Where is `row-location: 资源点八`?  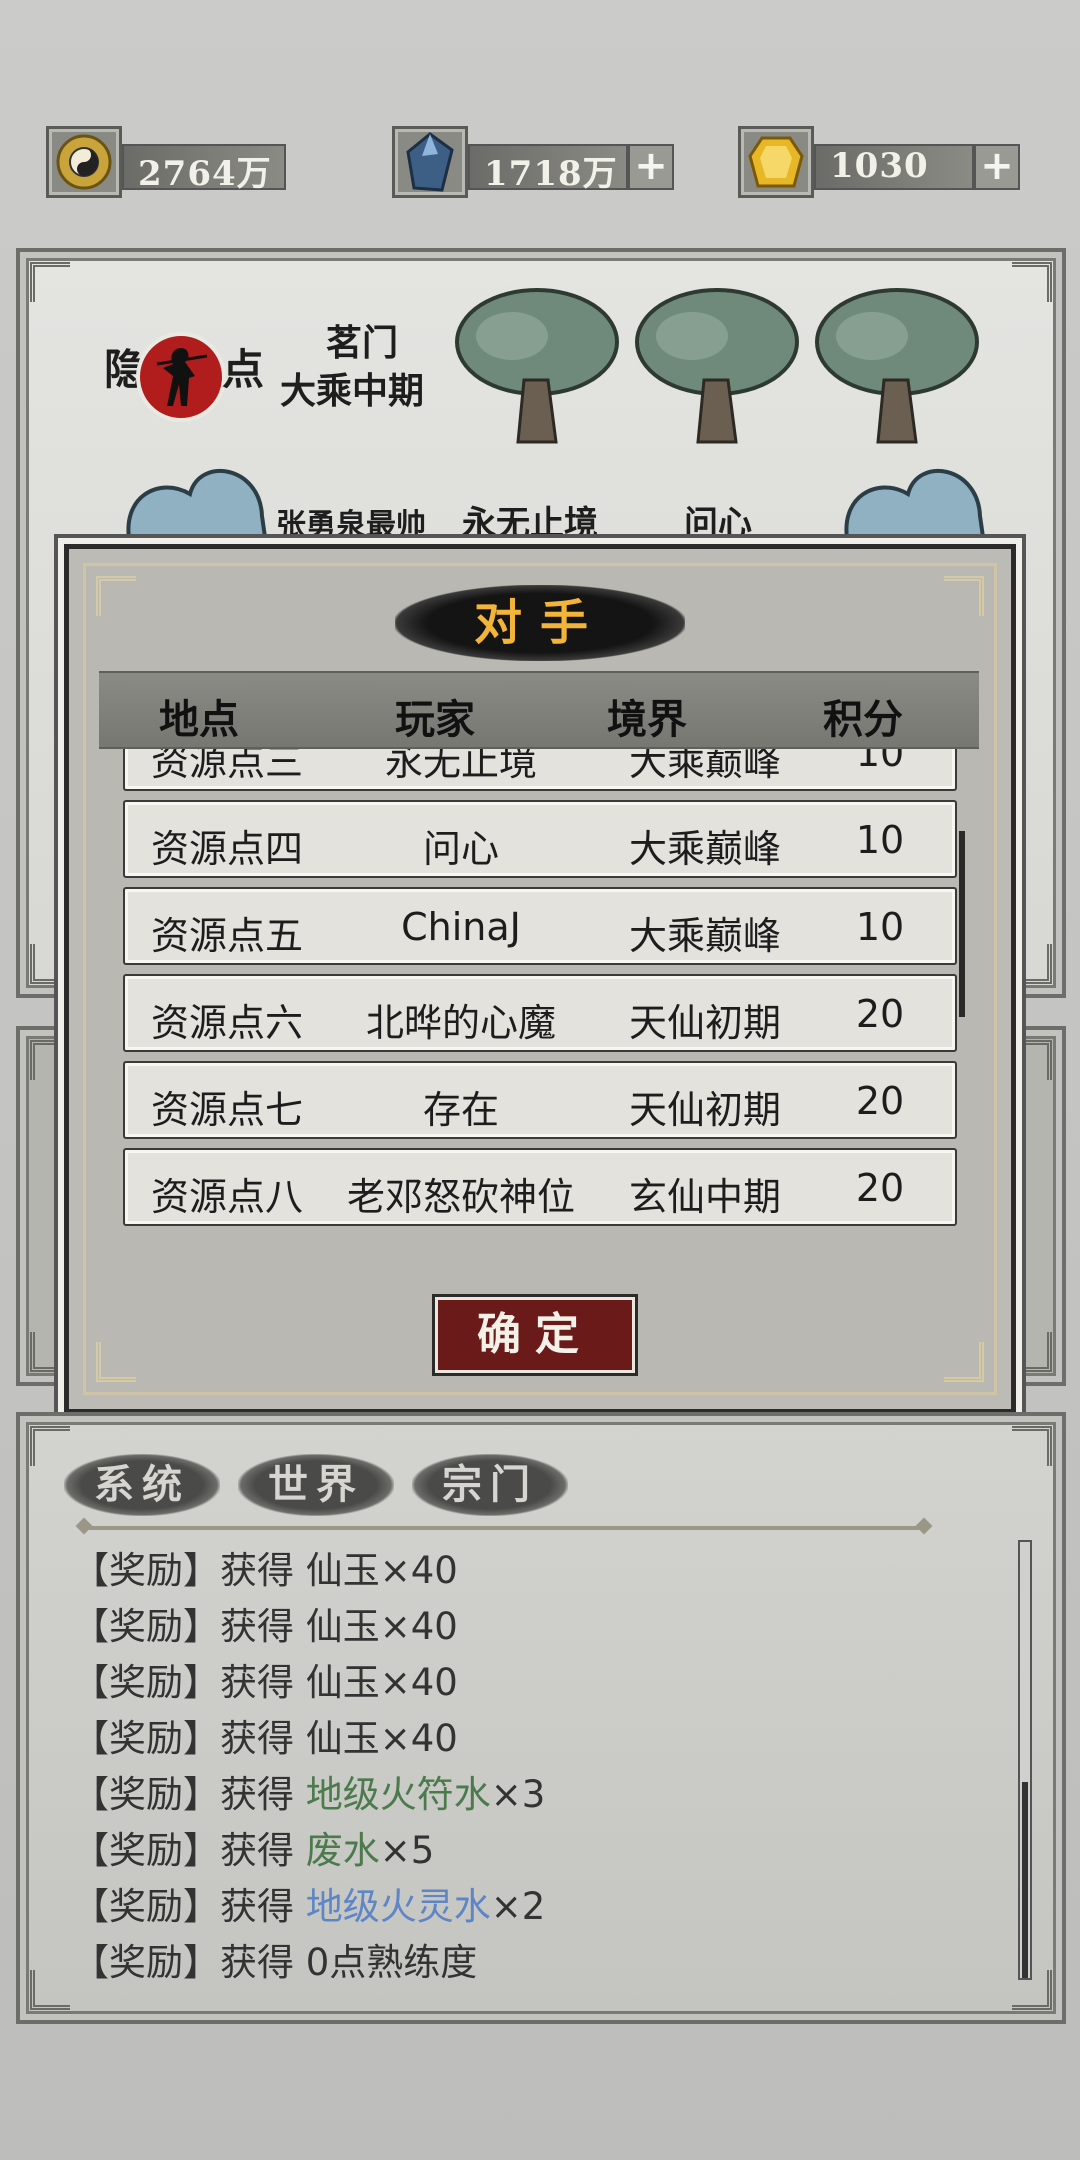
row-location: 资源点八 is located at coordinates (227, 1197).